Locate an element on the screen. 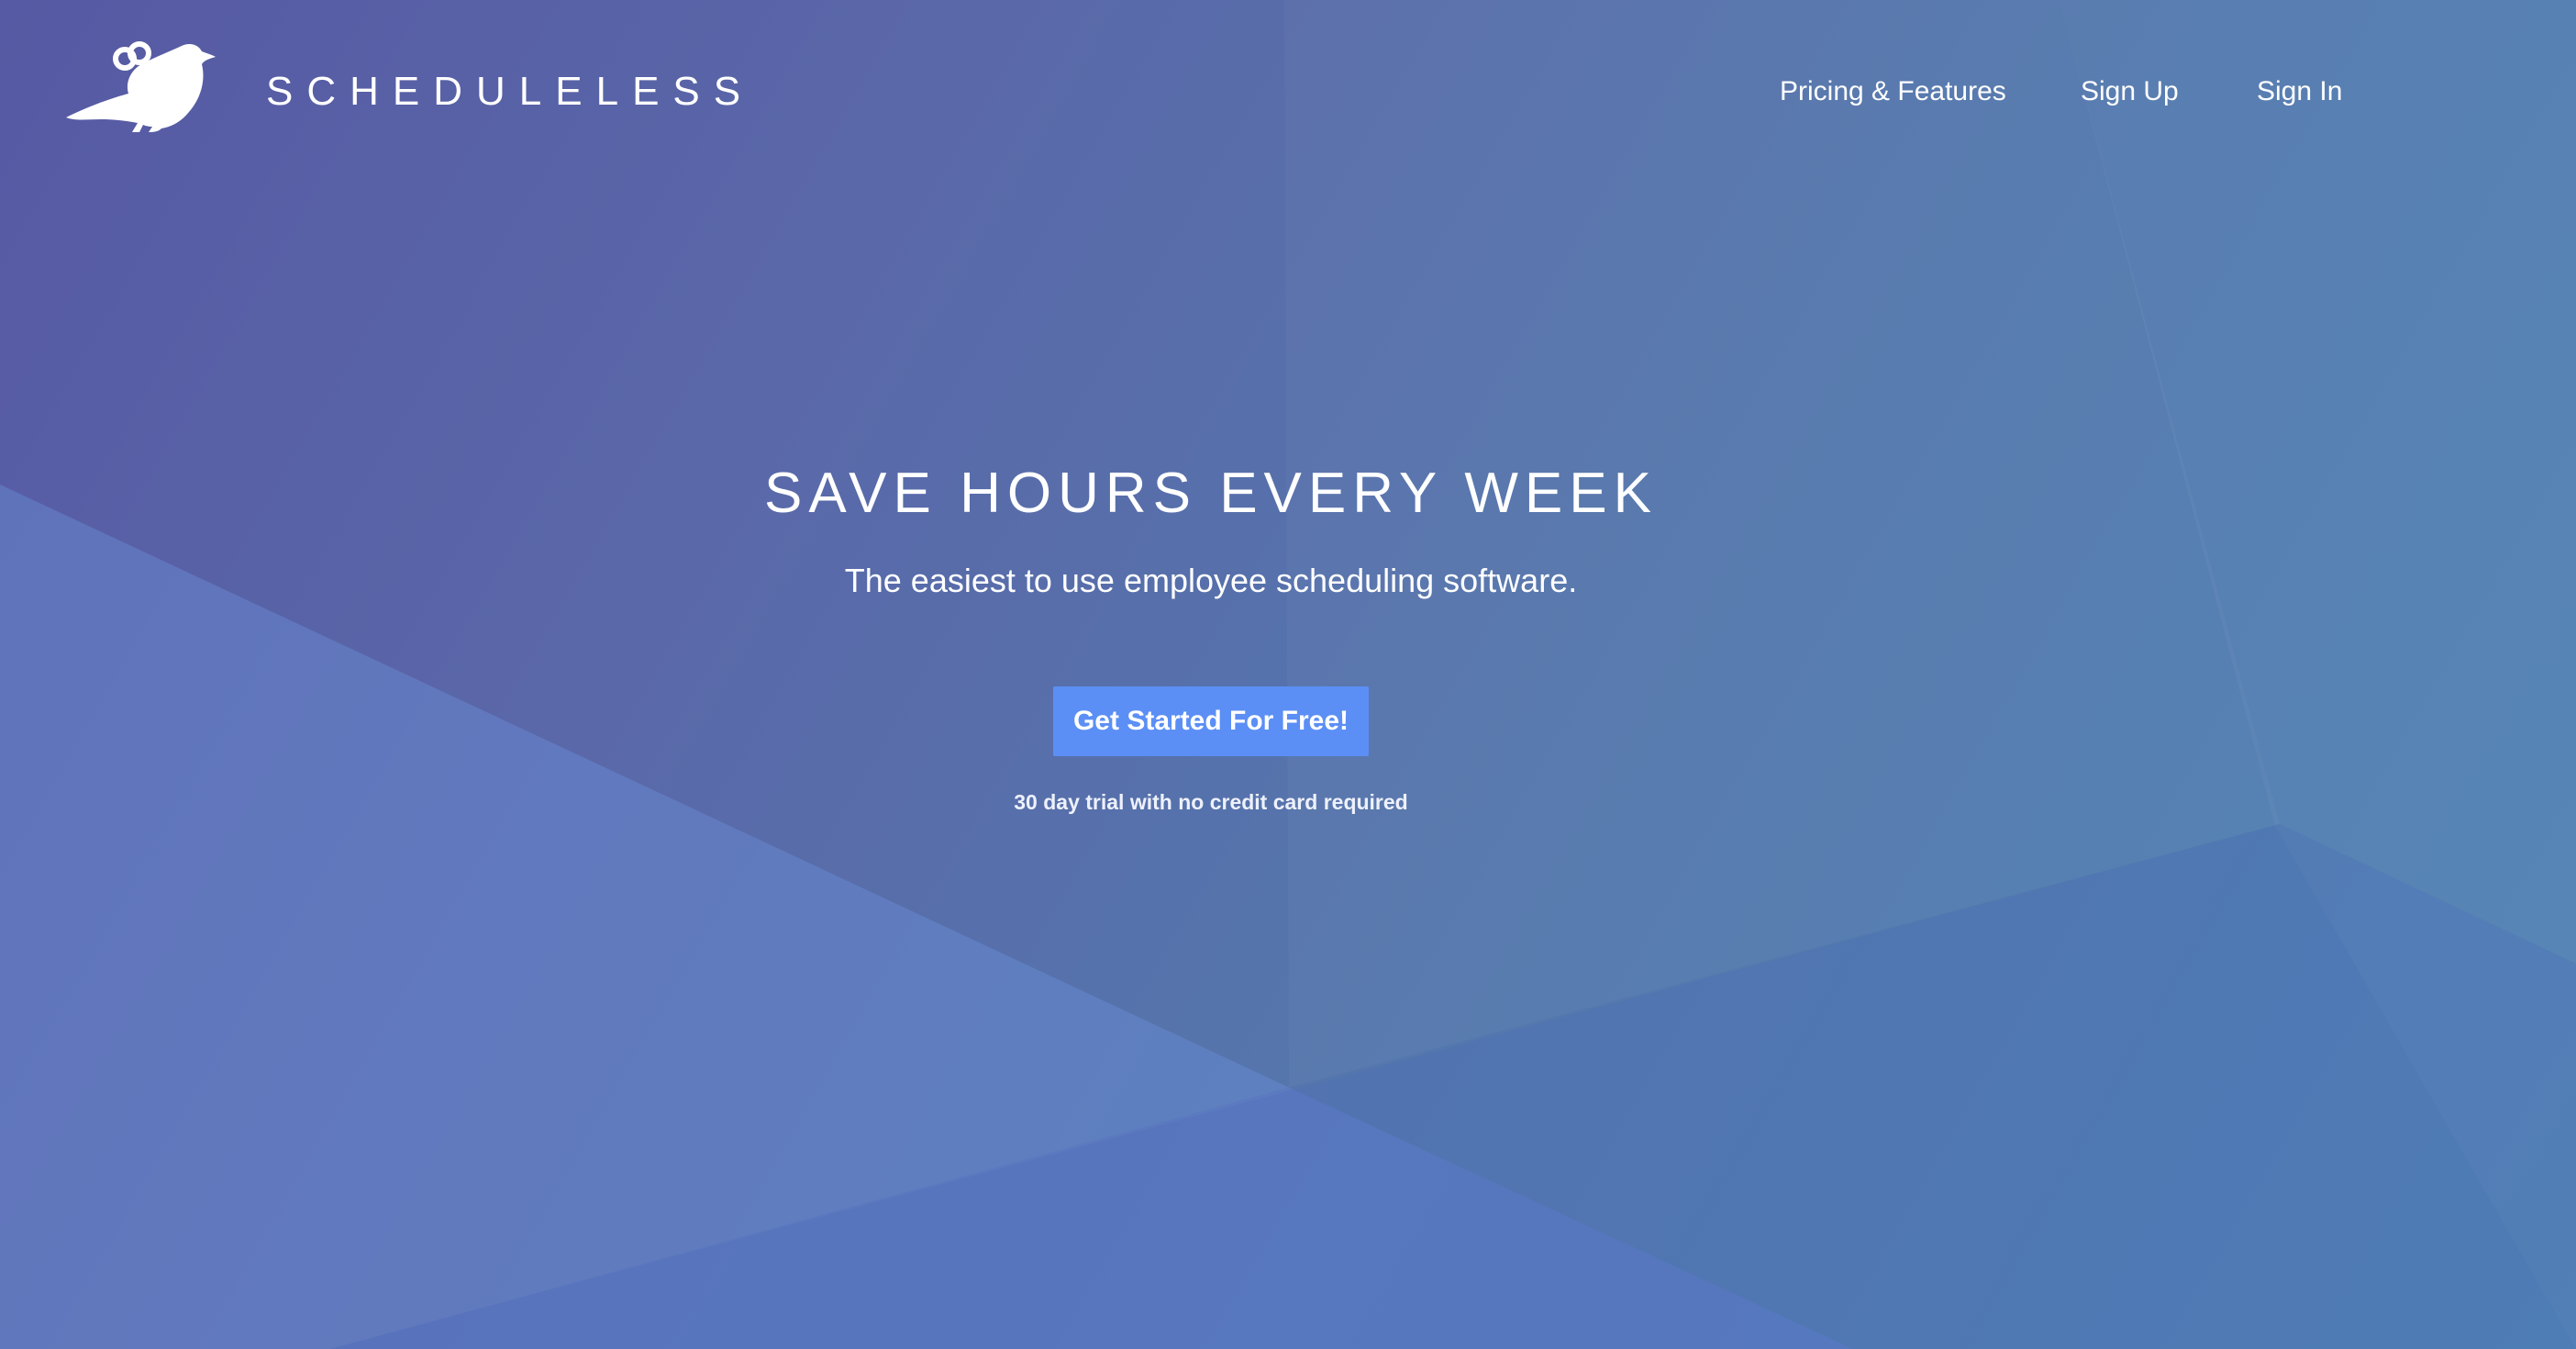 The image size is (2576, 1349). get-started-button: Get Started For Free! is located at coordinates (1211, 721).